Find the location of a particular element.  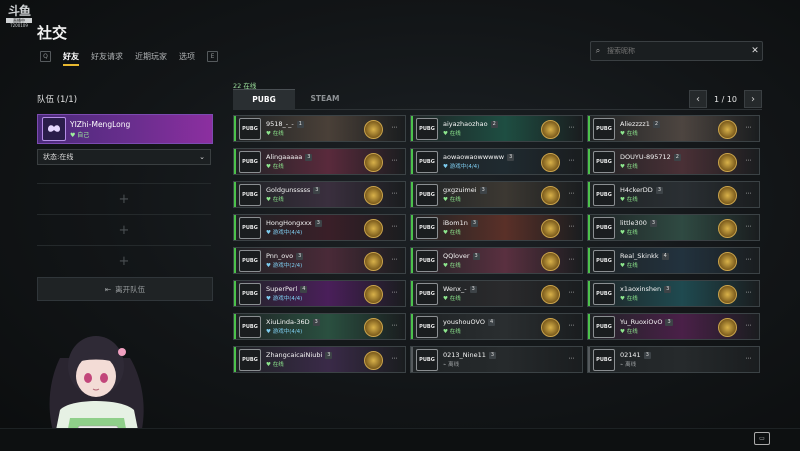

friend-name: ZhangcaicaiNiubi is located at coordinates (294, 355).